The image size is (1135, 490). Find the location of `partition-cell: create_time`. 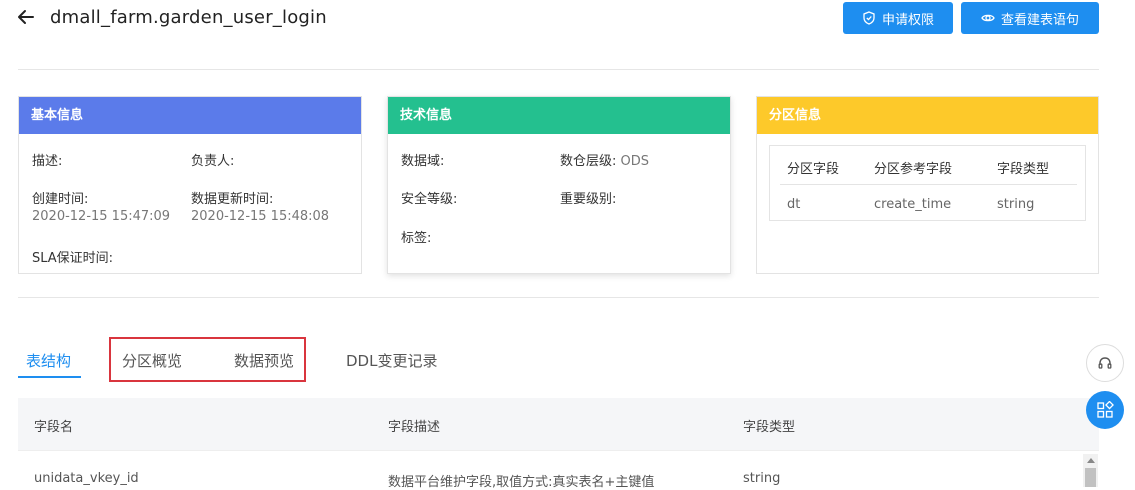

partition-cell: create_time is located at coordinates (913, 204).